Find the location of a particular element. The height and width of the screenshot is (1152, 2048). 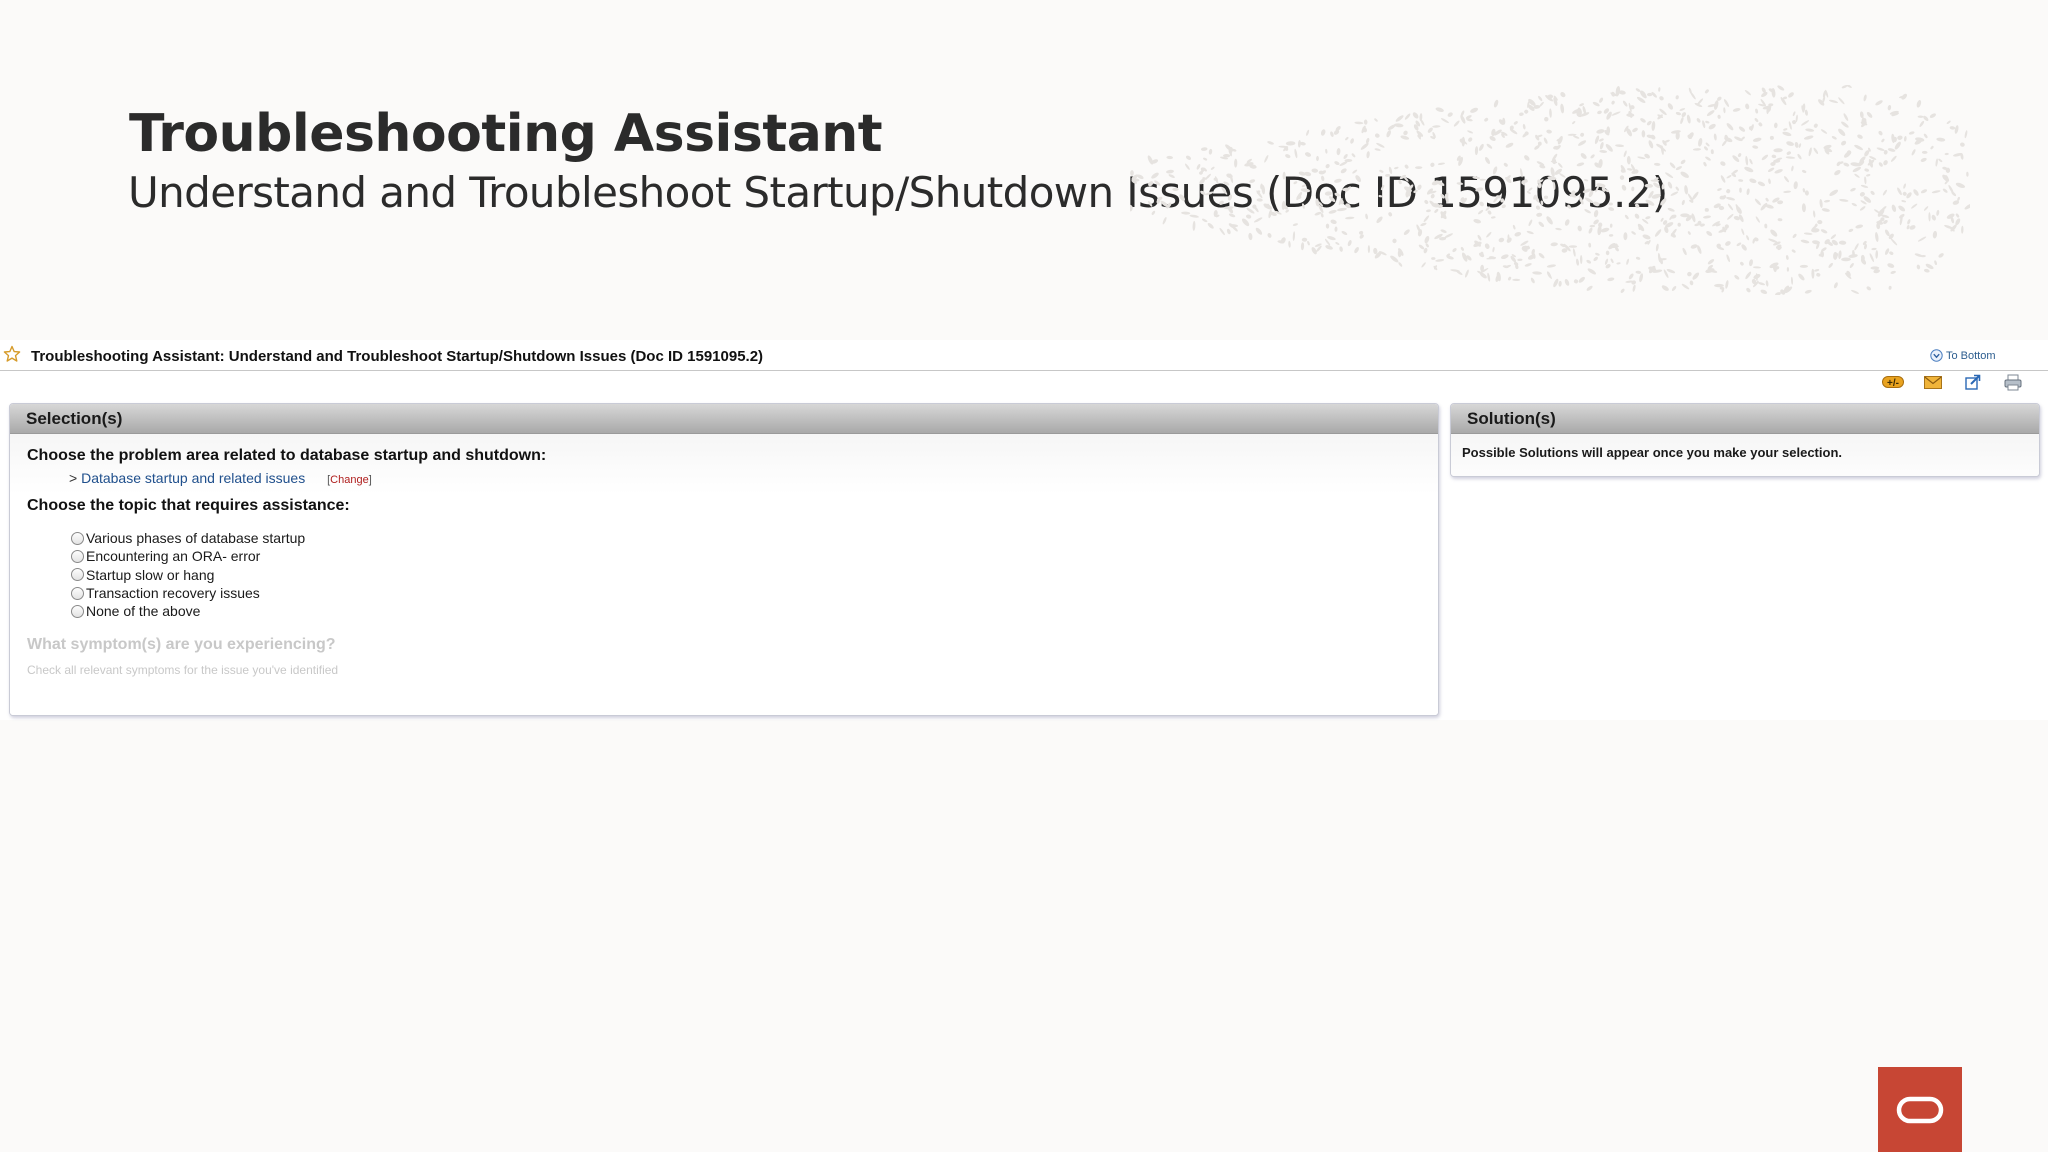

topic-option-startup-phases: Various phases of database startup is located at coordinates (188, 538).